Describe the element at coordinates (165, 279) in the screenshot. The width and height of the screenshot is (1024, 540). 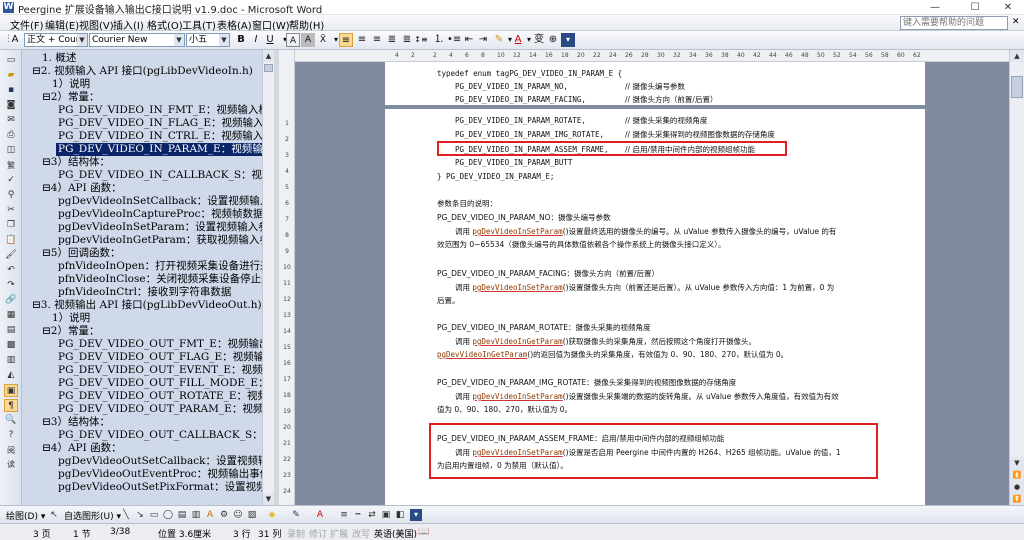
I see `outline-item: pfnVideoInClose：关闭视频采集设备停止采集` at that location.